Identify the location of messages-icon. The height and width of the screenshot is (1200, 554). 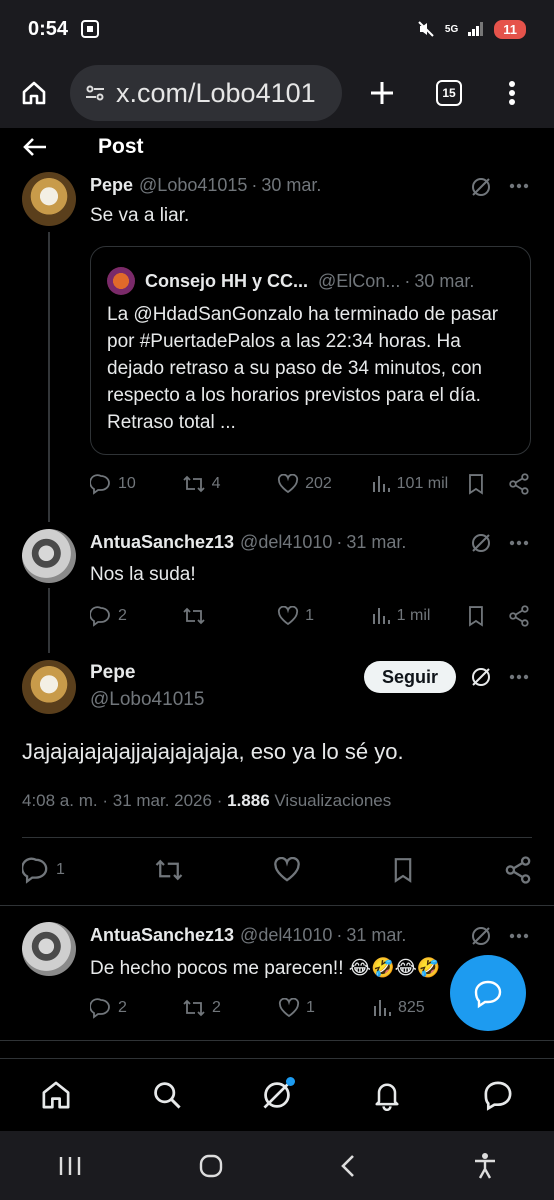
(498, 1095).